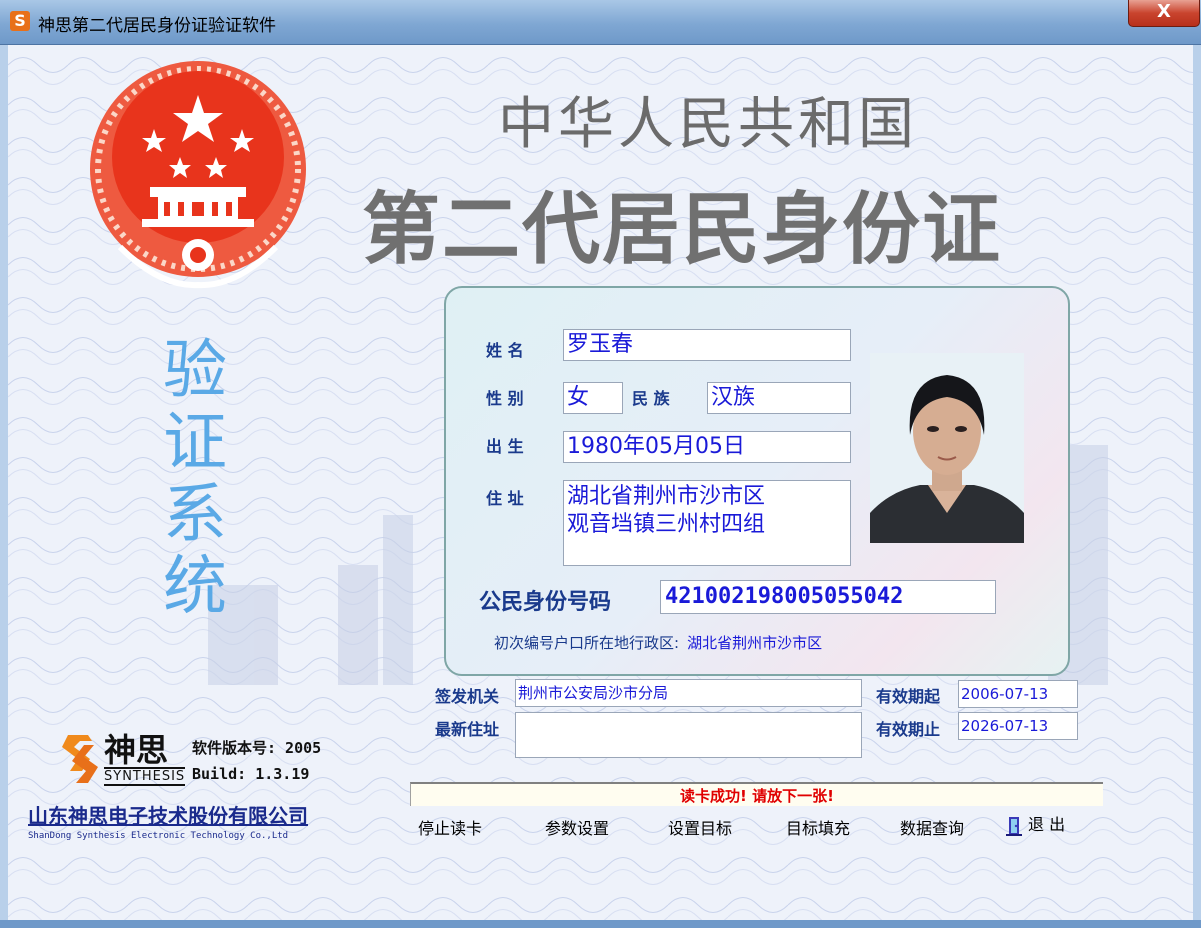 The width and height of the screenshot is (1201, 928). I want to click on valid-from-label: 有效期起, so click(908, 696).